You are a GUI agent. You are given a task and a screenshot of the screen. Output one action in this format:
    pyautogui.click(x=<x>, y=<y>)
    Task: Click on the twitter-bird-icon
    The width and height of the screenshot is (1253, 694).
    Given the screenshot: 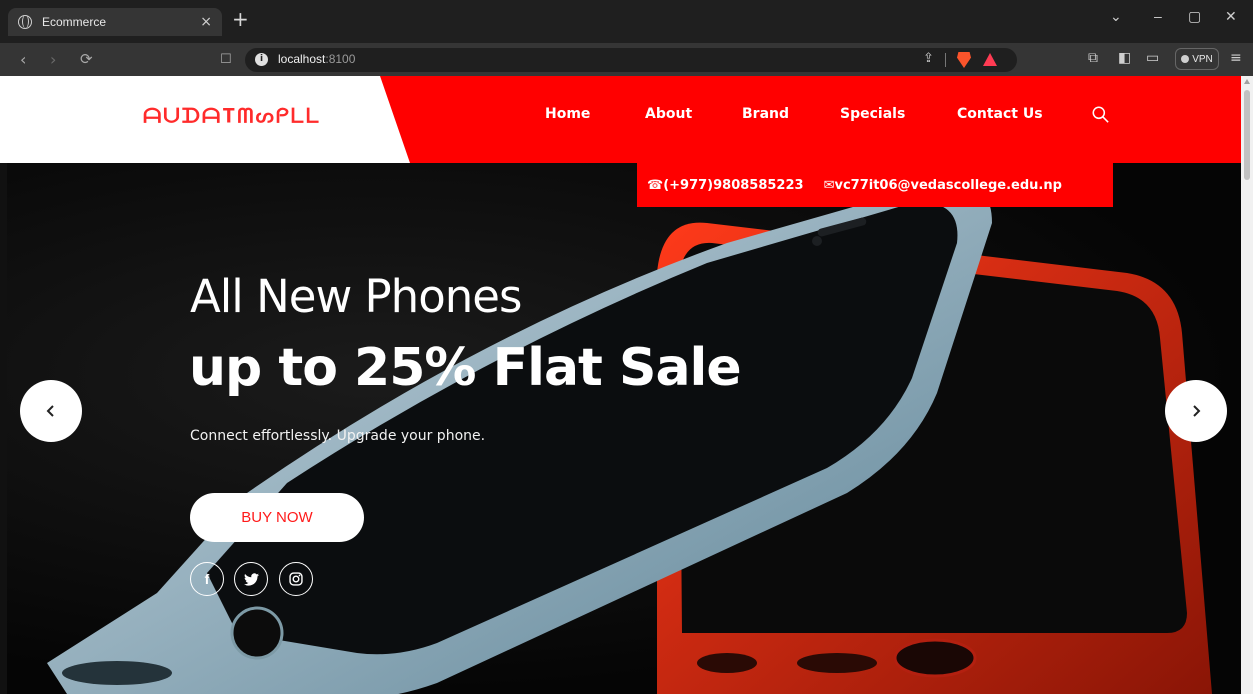 What is the action you would take?
    pyautogui.click(x=251, y=579)
    